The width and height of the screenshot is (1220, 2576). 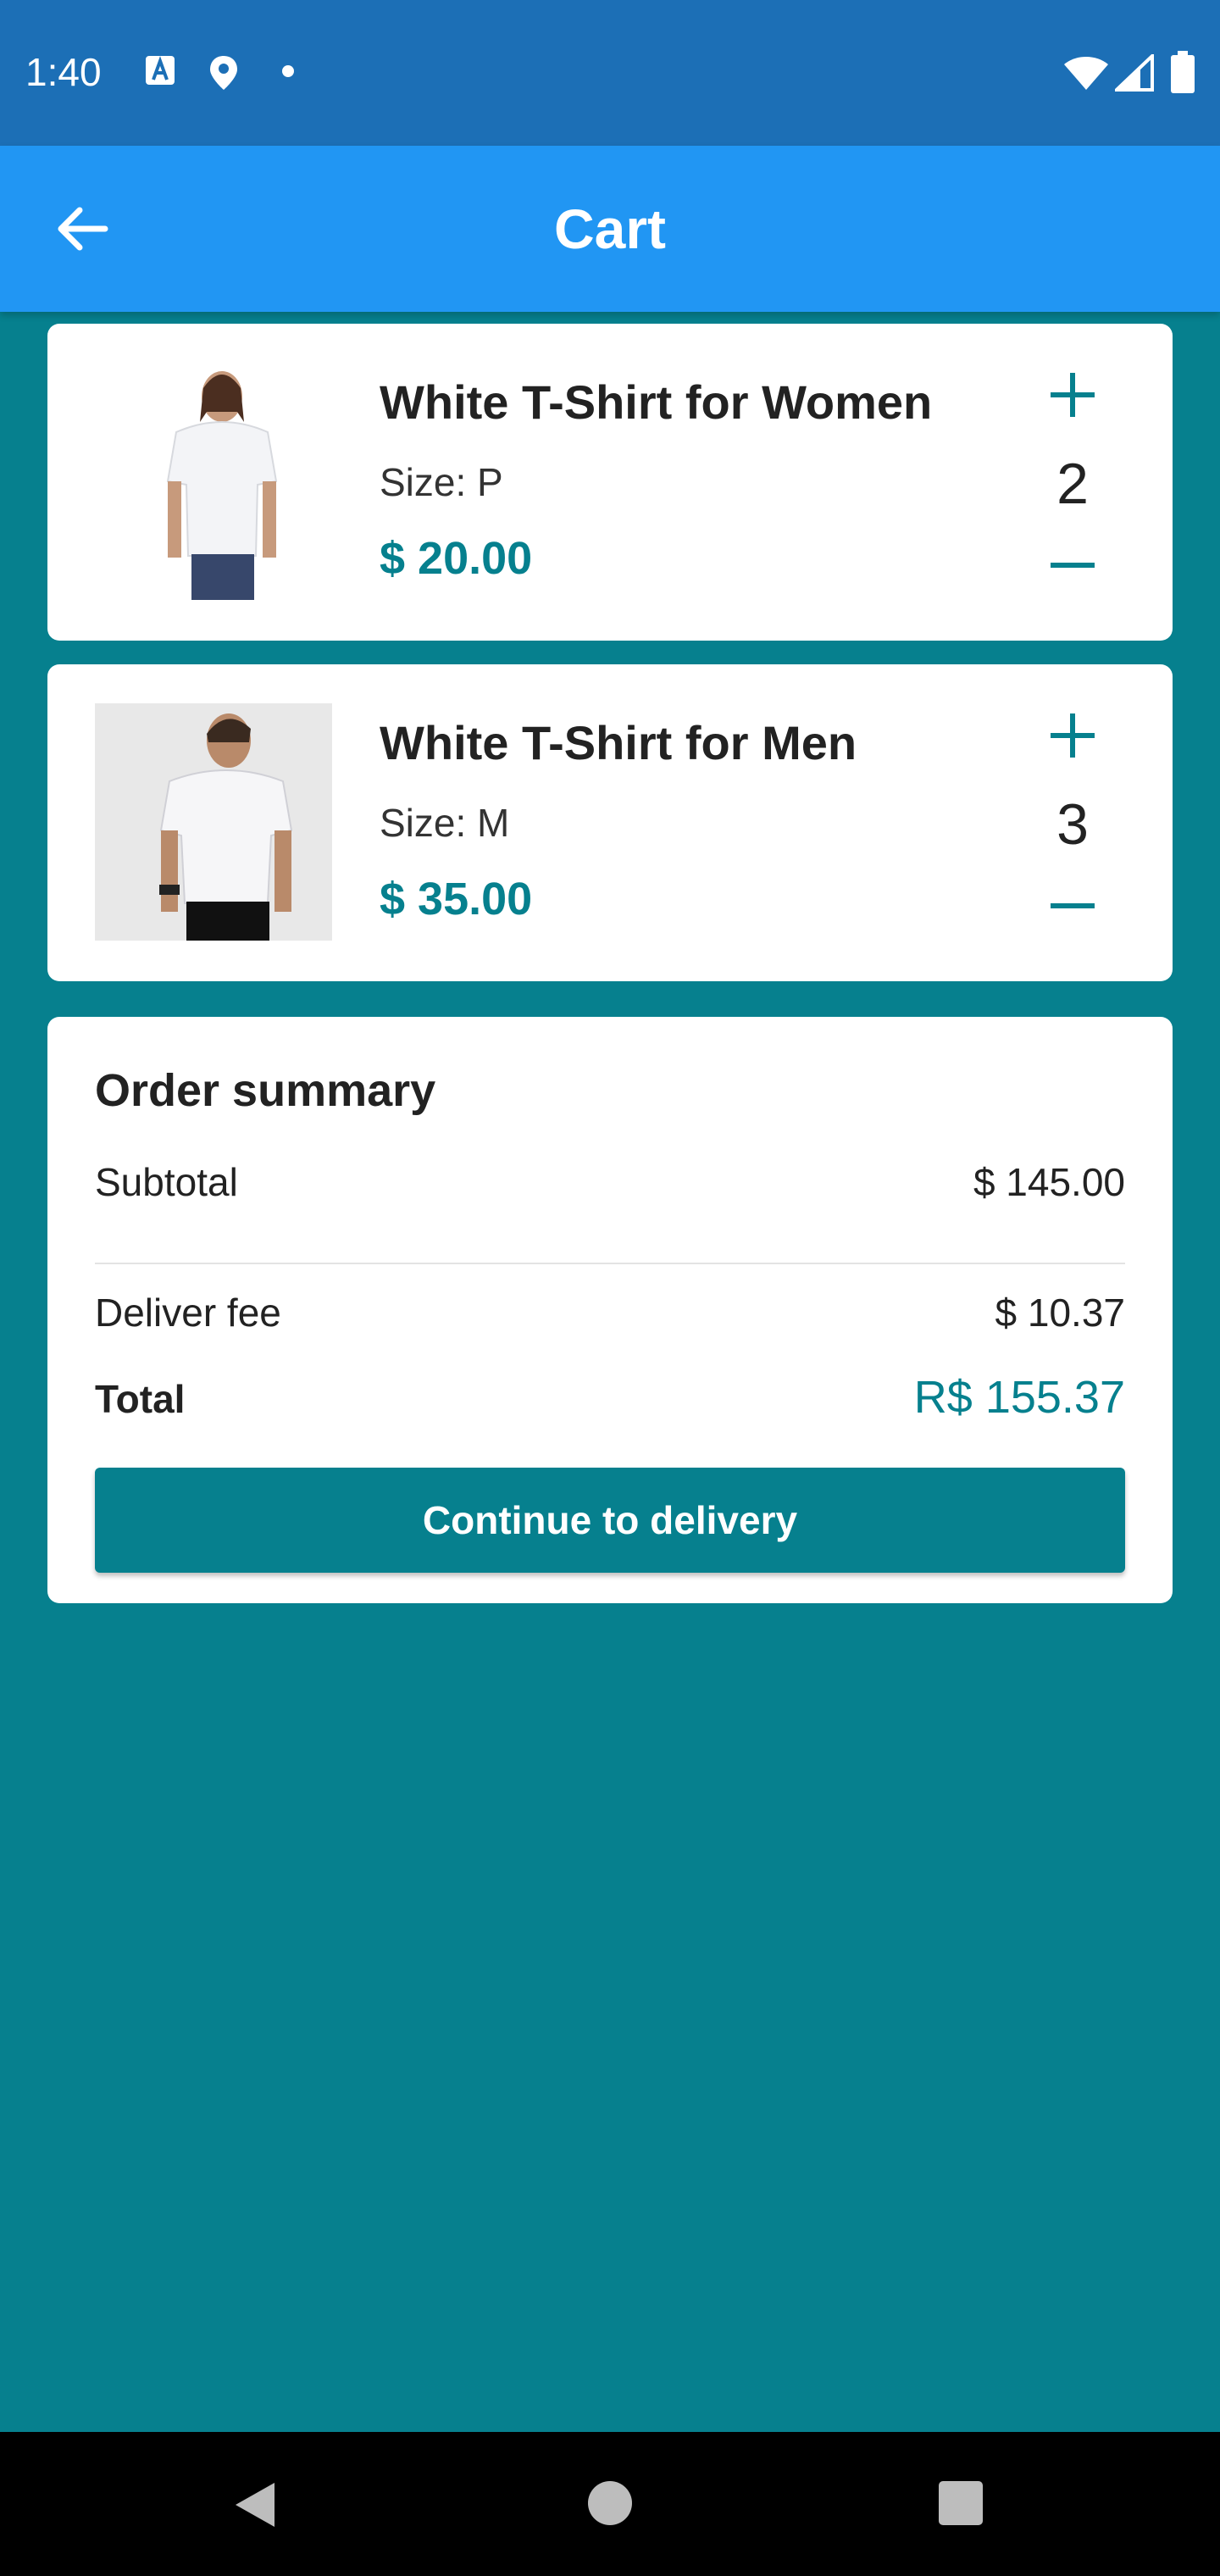 I want to click on quantity-value: 3, so click(x=1072, y=824).